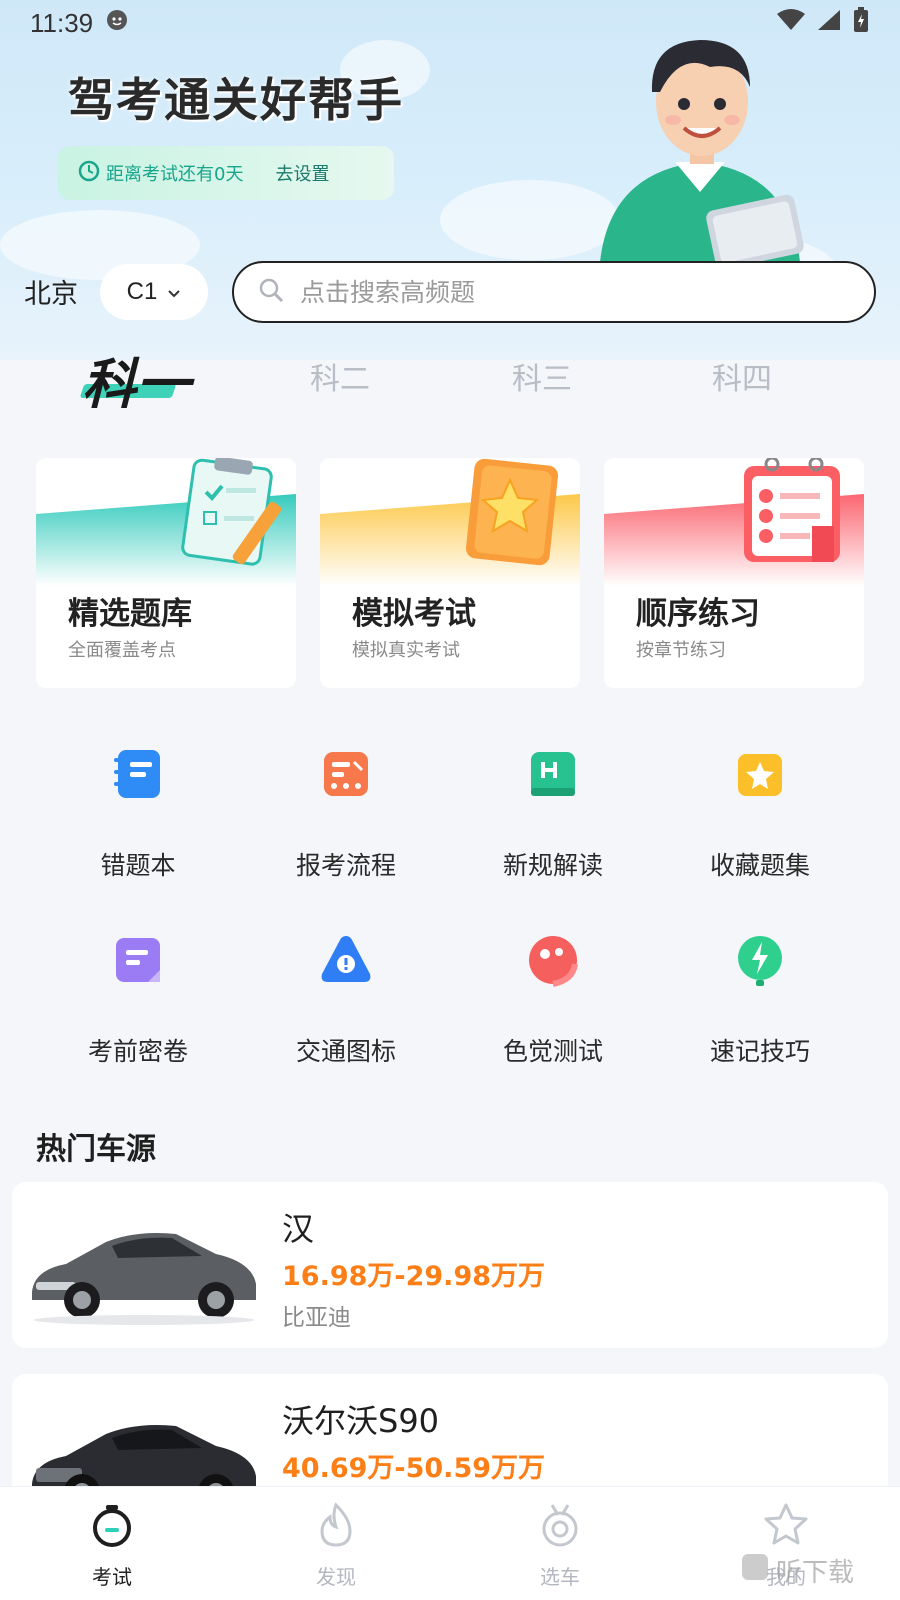 This screenshot has height=1600, width=900. What do you see at coordinates (552, 865) in the screenshot?
I see `tool-label: 新规解读` at bounding box center [552, 865].